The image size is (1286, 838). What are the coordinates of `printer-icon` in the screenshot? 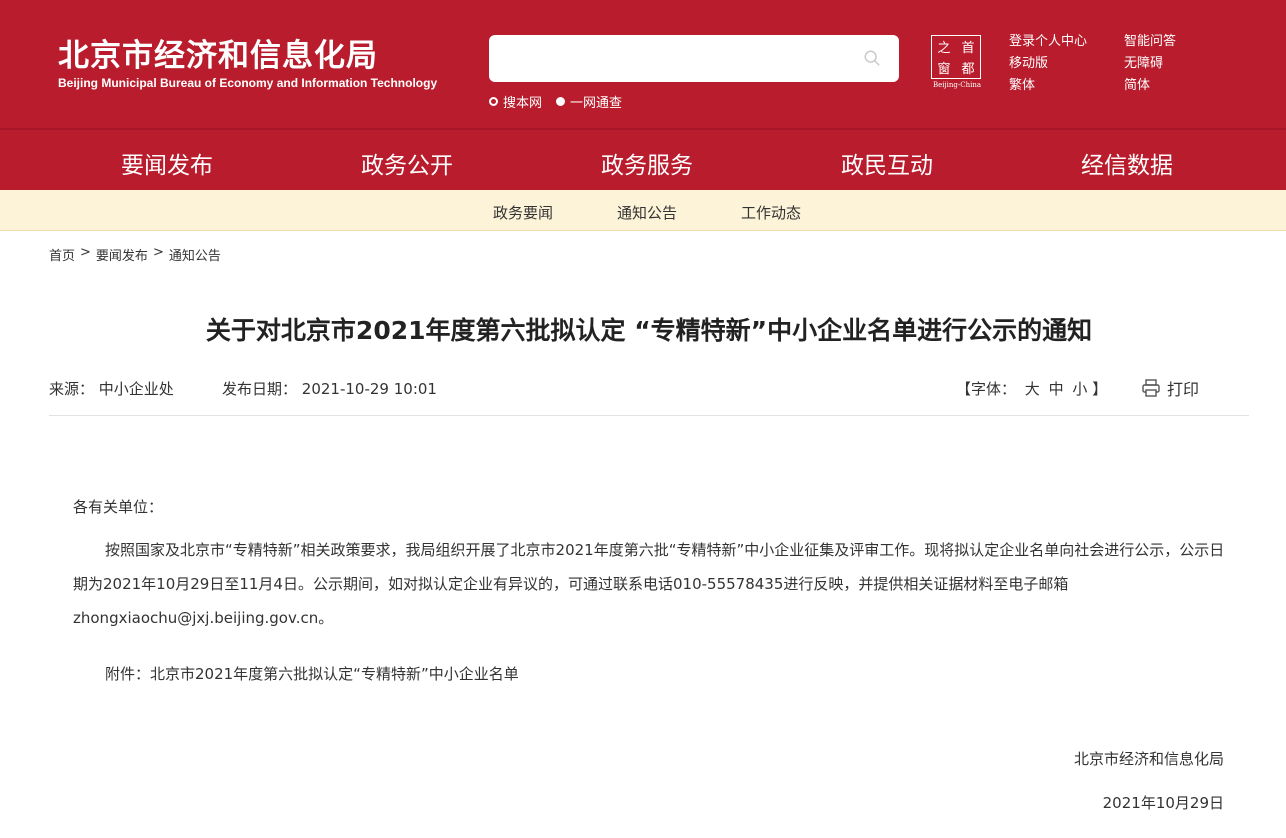 It's located at (1151, 388).